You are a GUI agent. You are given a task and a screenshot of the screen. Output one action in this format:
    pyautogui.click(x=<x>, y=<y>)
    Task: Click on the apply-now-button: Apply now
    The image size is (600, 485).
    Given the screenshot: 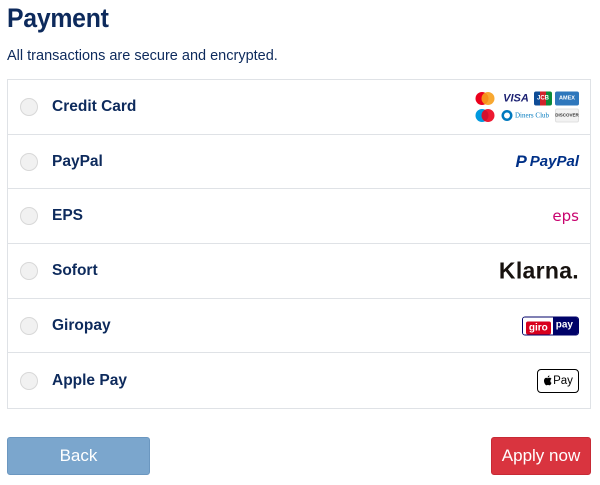 What is the action you would take?
    pyautogui.click(x=541, y=456)
    